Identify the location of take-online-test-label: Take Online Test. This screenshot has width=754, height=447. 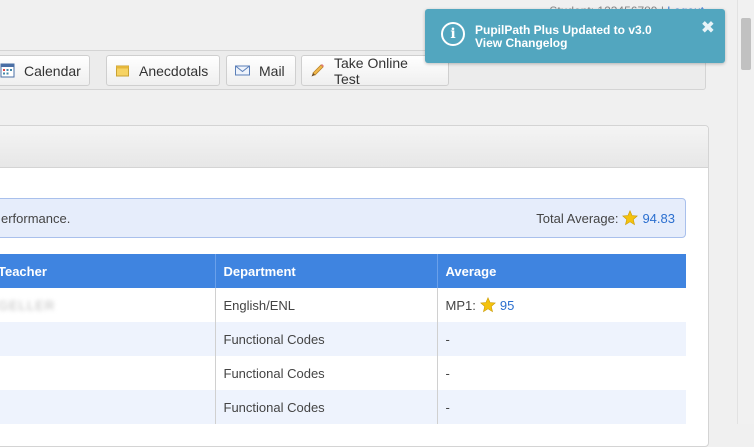
(371, 70).